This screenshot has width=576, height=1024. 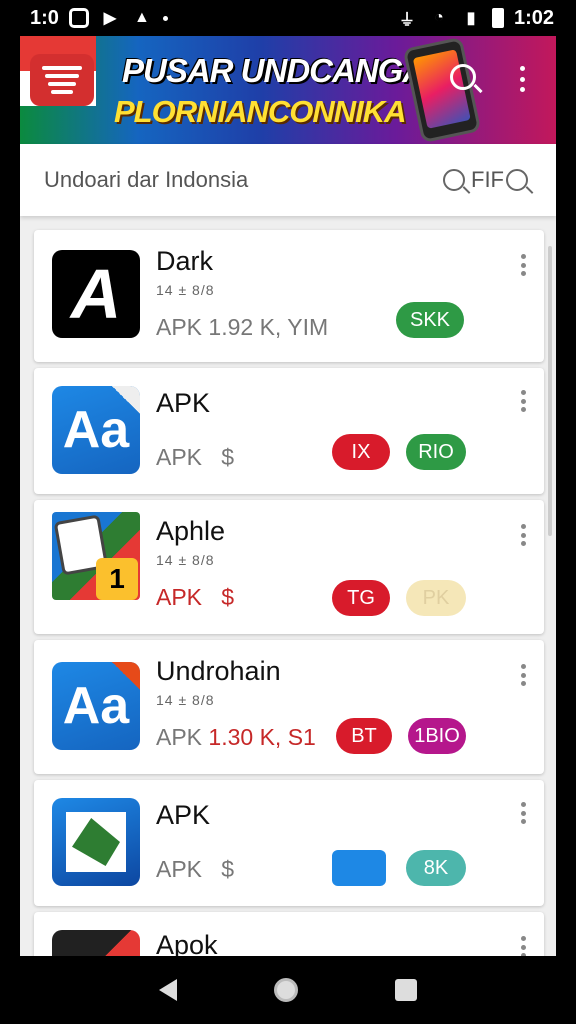 What do you see at coordinates (364, 736) in the screenshot?
I see `action-pill: BT` at bounding box center [364, 736].